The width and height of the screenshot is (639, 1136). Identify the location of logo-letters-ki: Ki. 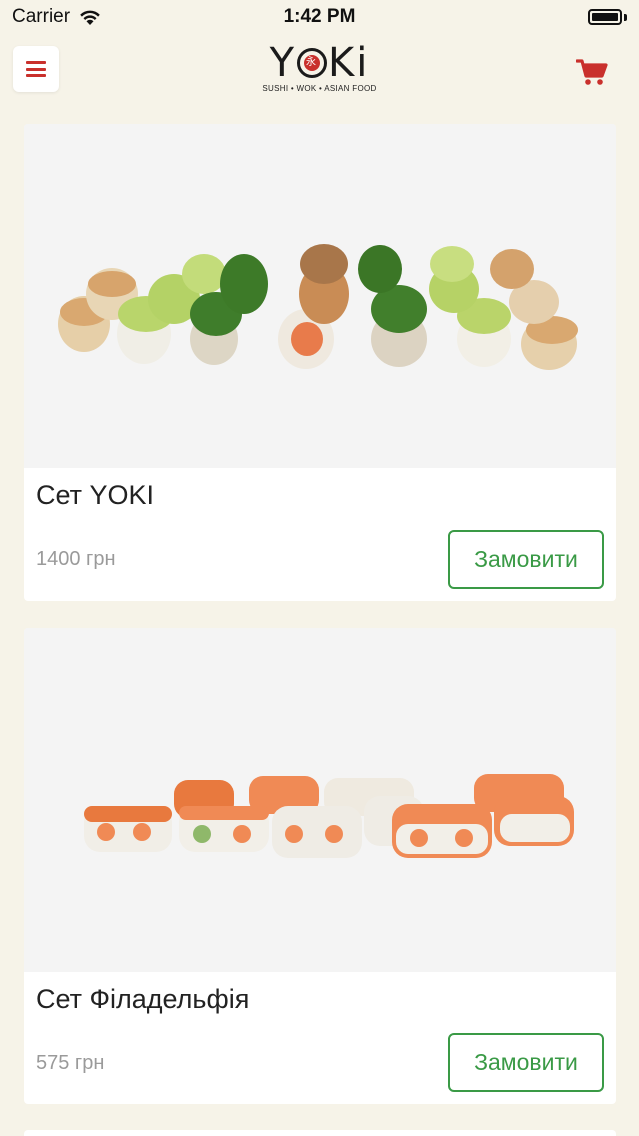
(349, 63).